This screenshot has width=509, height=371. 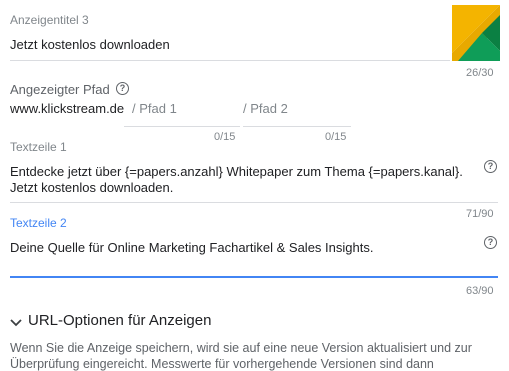 What do you see at coordinates (476, 33) in the screenshot?
I see `brand-logo` at bounding box center [476, 33].